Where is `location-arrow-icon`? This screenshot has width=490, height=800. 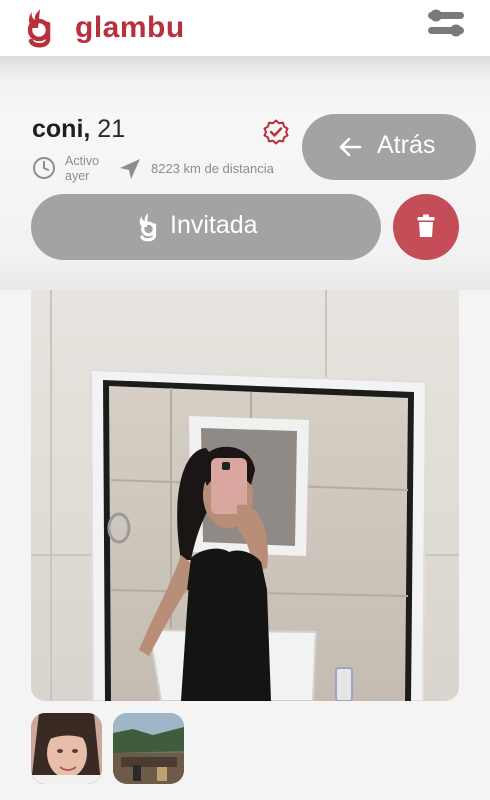 location-arrow-icon is located at coordinates (130, 169).